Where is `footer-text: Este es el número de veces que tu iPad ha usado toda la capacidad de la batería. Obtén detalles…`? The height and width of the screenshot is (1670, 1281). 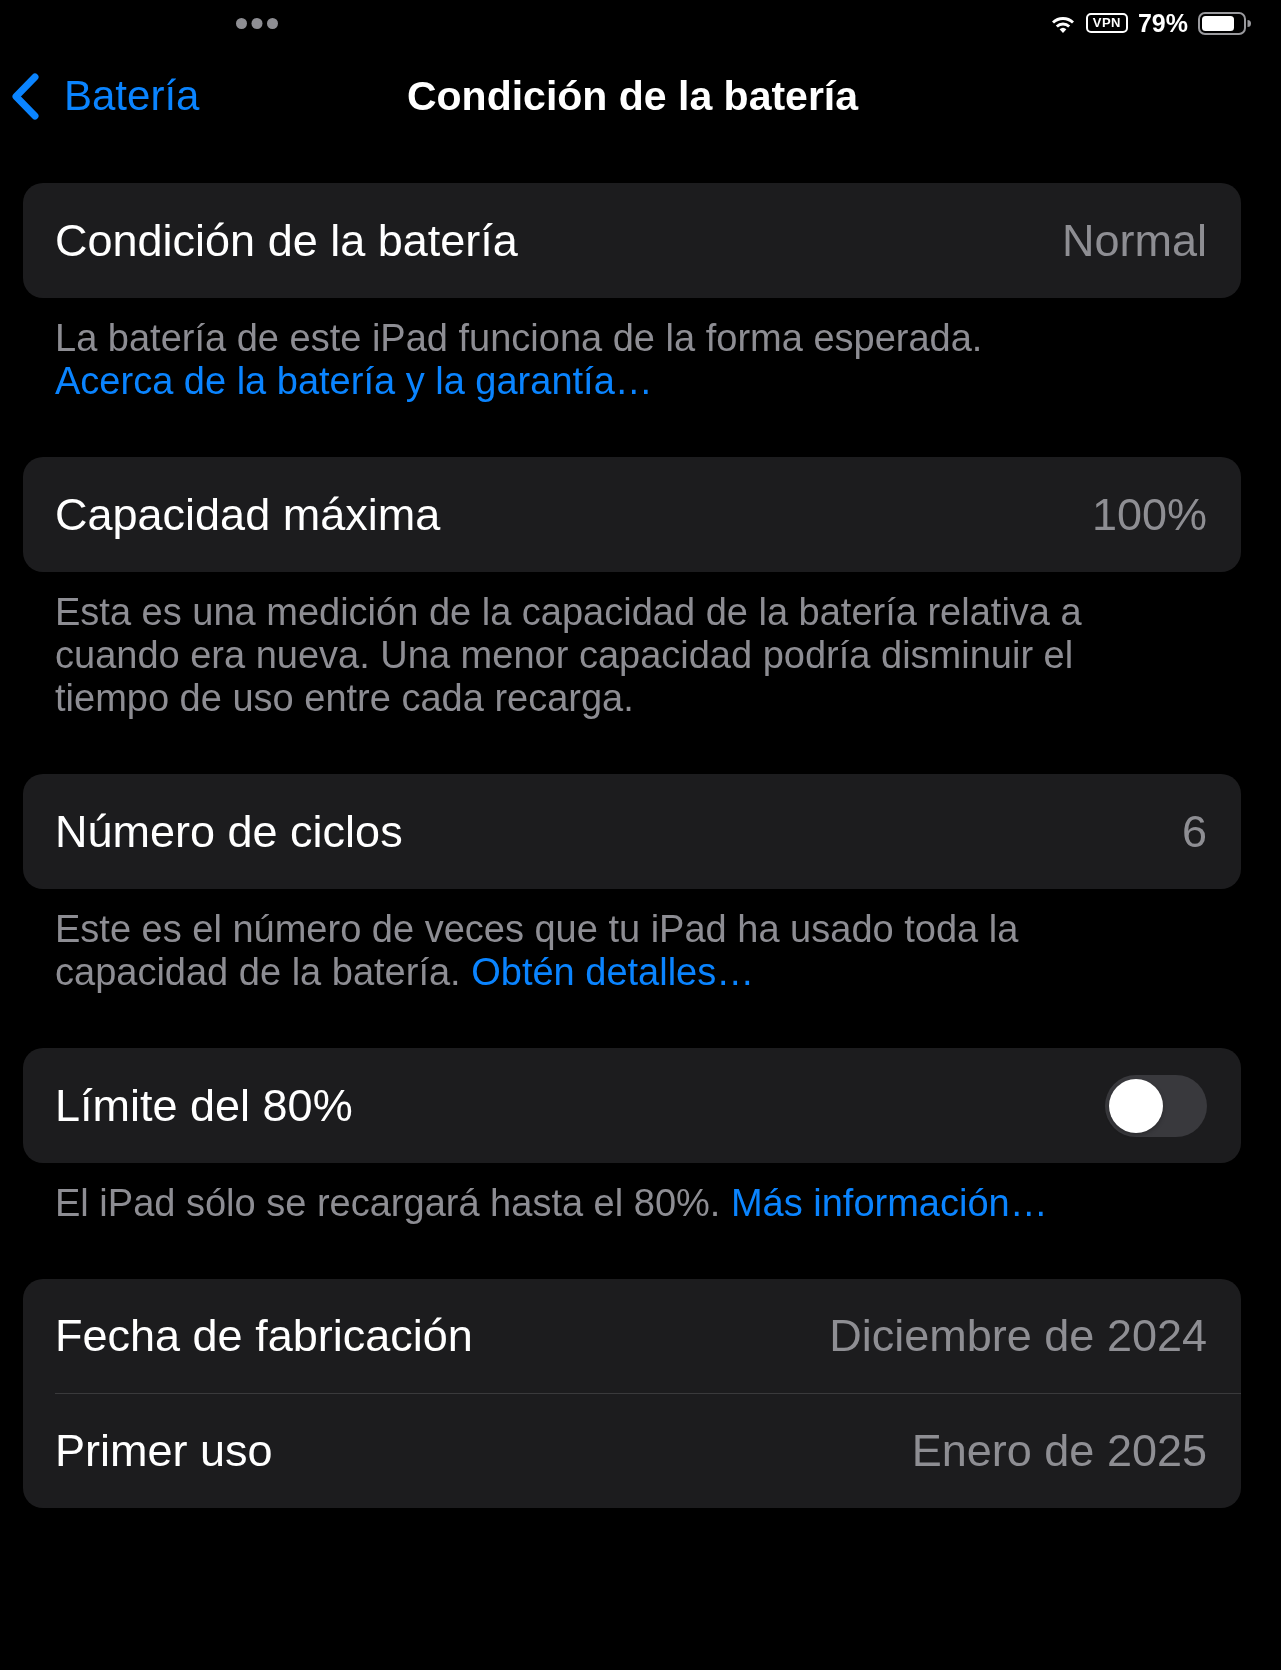
footer-text: Este es el número de veces que tu iPad ha usado toda la capacidad de la batería. Obtén detalles… is located at coordinates (537, 951).